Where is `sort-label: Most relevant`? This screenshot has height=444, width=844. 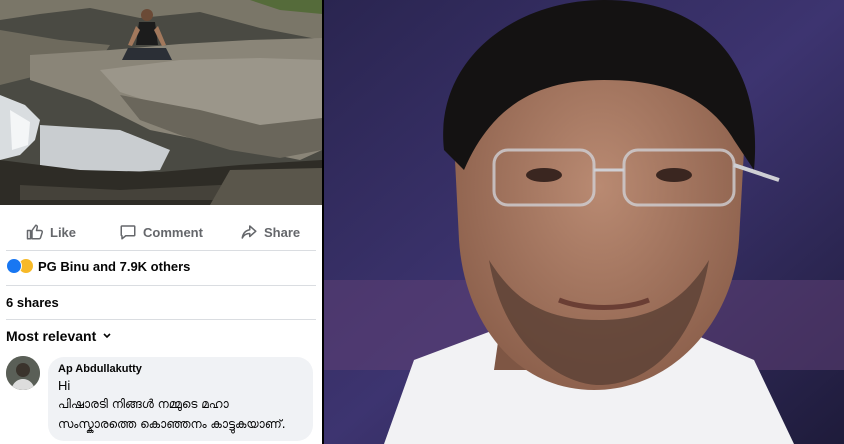
sort-label: Most relevant is located at coordinates (51, 336).